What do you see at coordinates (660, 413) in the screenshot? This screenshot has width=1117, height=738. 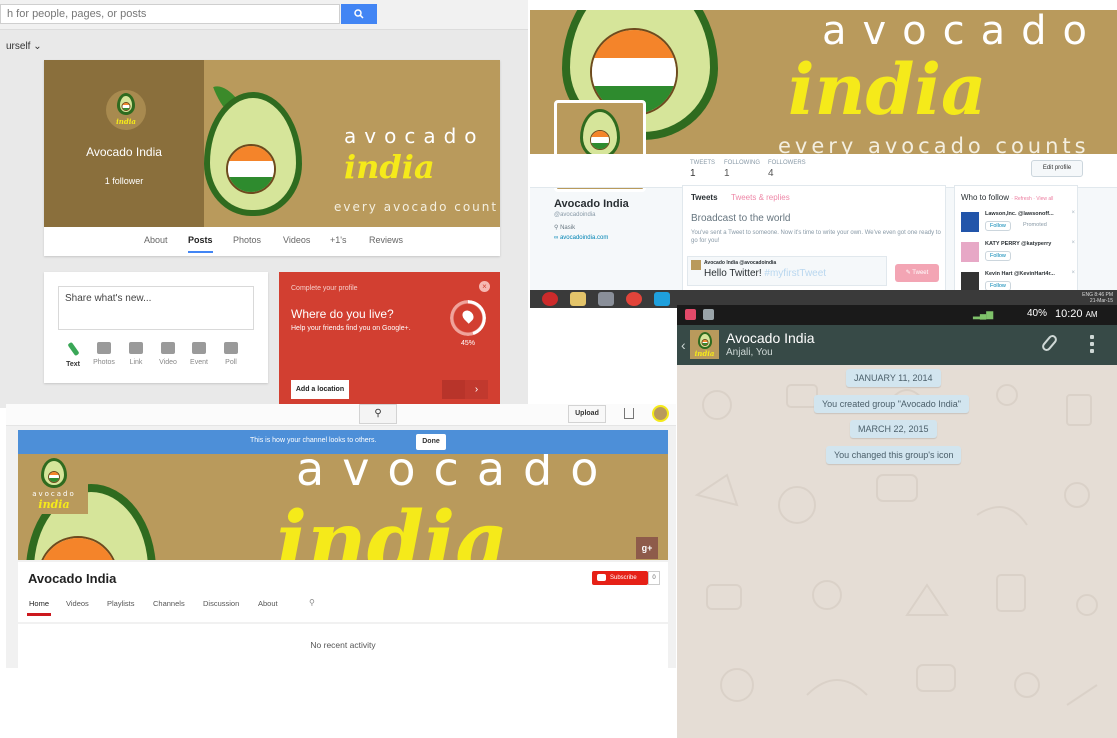 I see `account-avatar` at bounding box center [660, 413].